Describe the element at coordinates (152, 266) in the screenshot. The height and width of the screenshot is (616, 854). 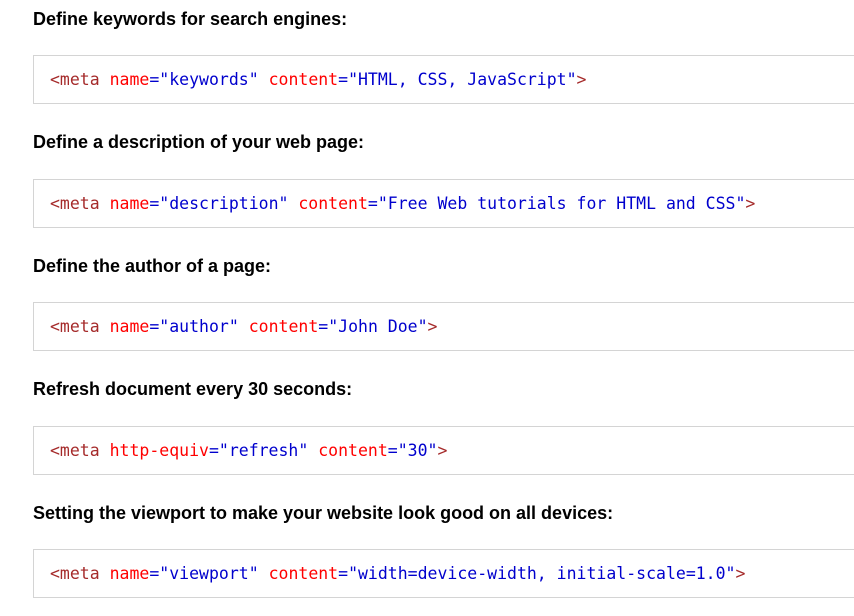
I see `section-heading: Define the author of a page:` at that location.